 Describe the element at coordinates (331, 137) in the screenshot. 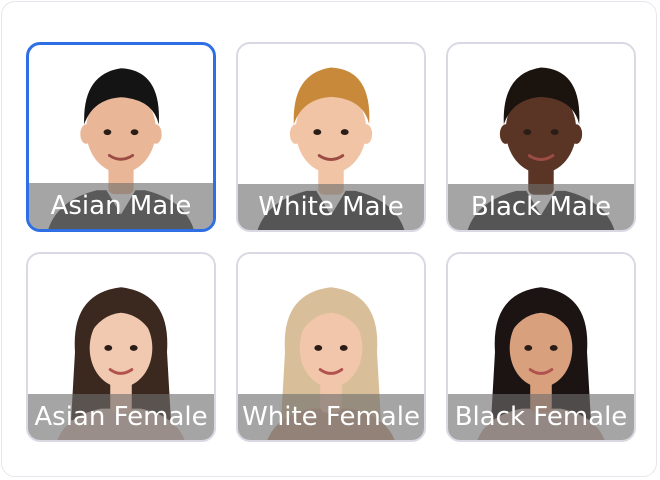

I see `avatar-card-white-male: White Male` at that location.